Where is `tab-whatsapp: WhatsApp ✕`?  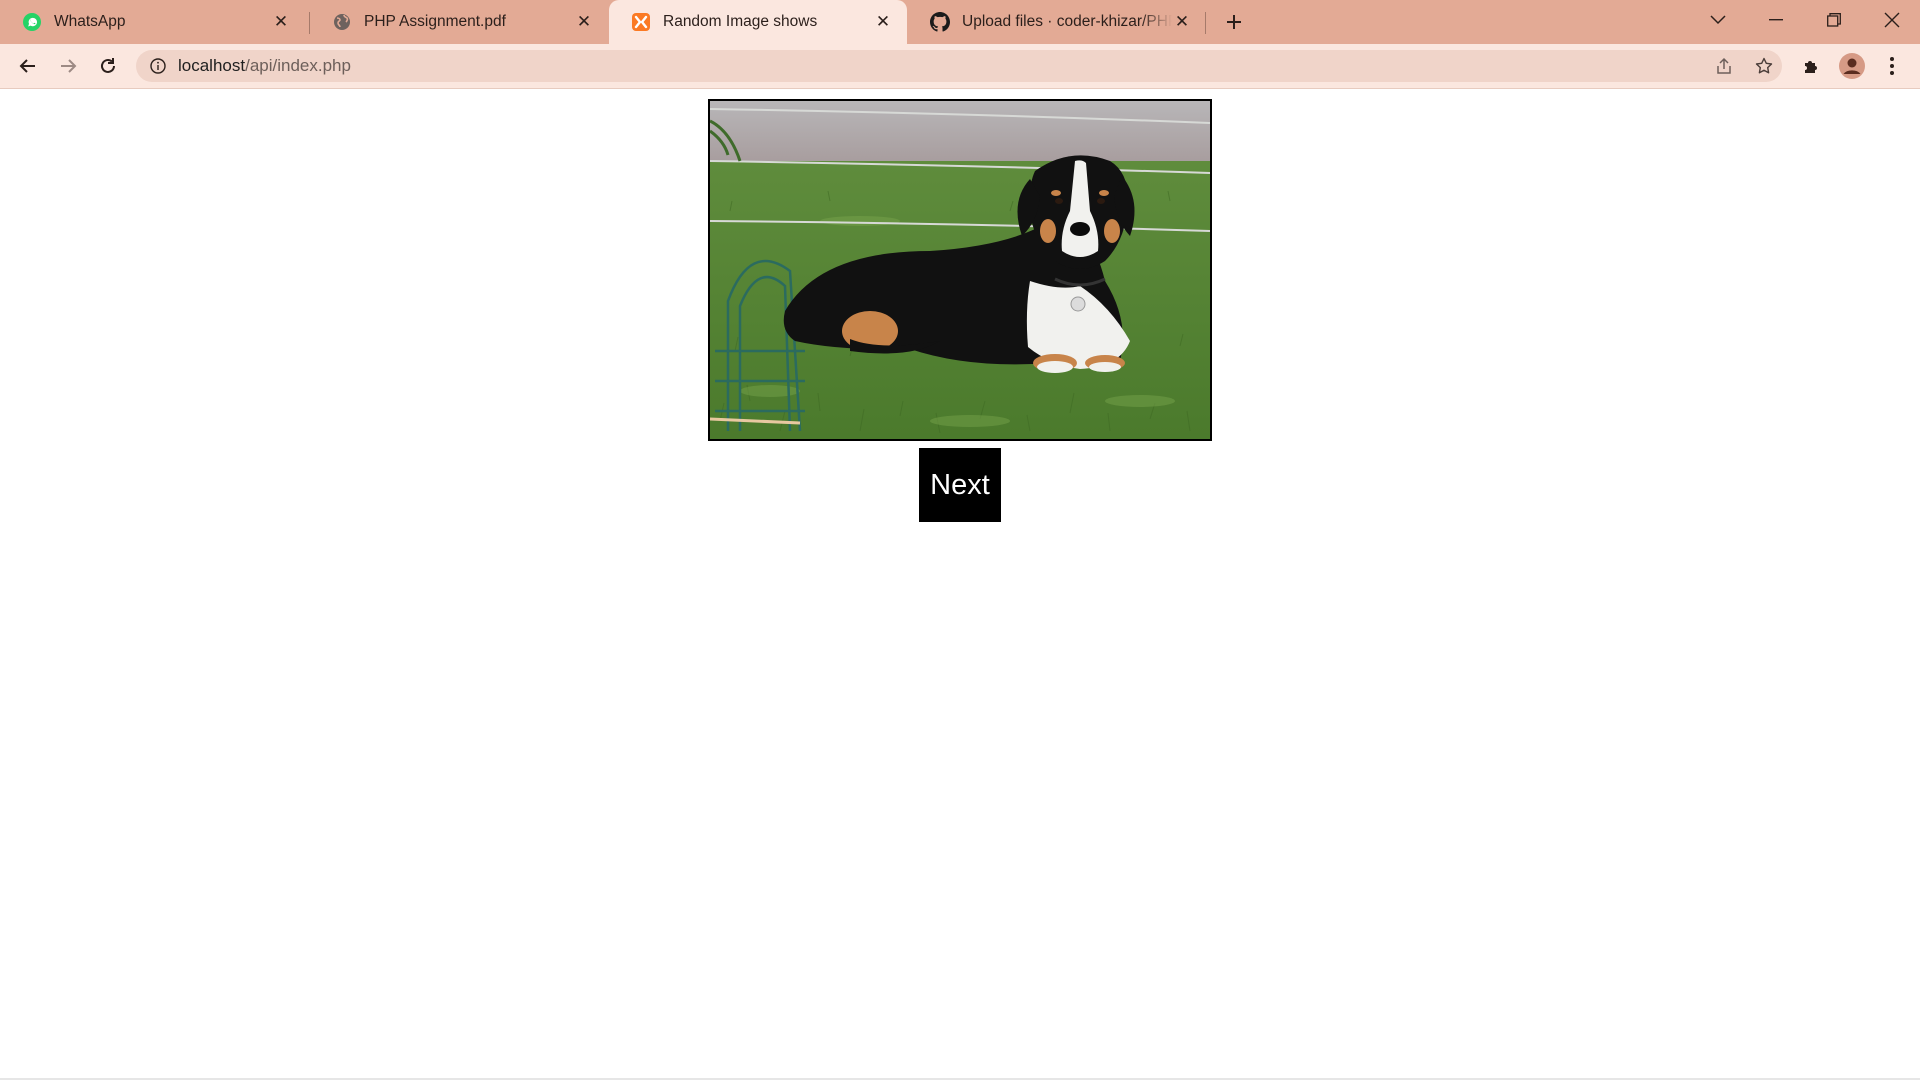
tab-whatsapp: WhatsApp ✕ is located at coordinates (152, 22).